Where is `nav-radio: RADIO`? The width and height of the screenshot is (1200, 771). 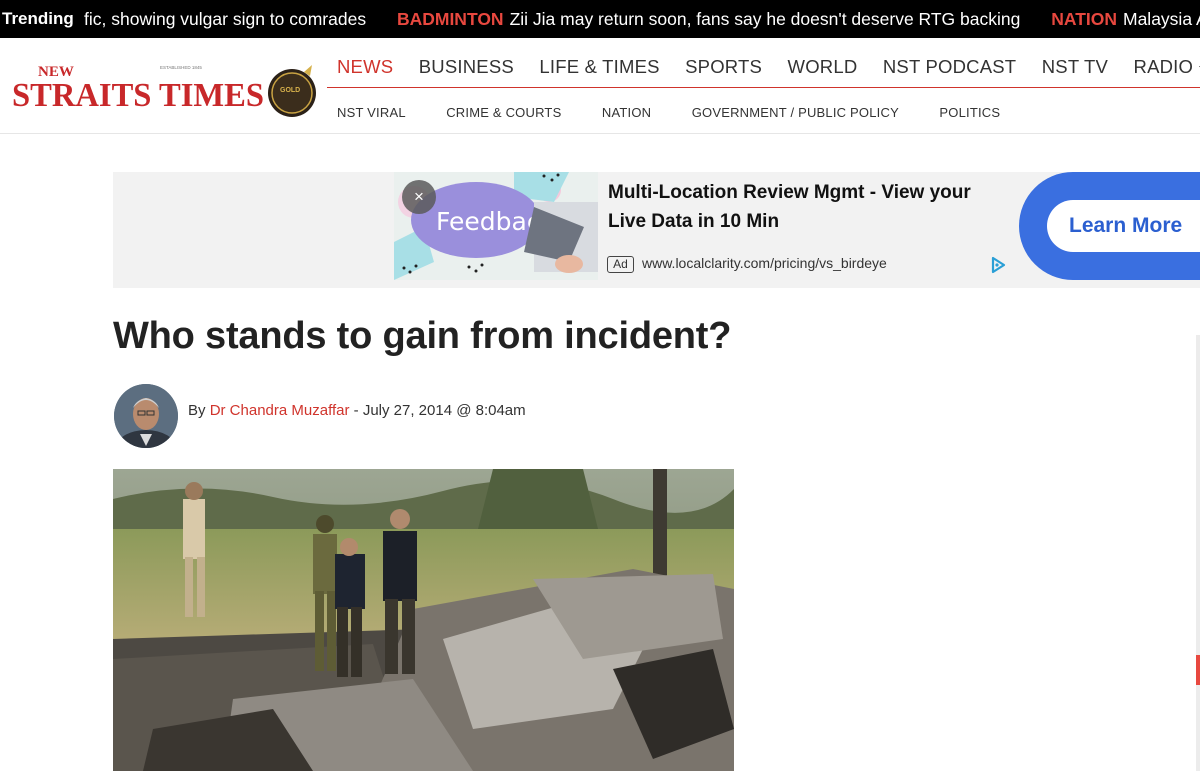
nav-radio: RADIO is located at coordinates (1167, 67).